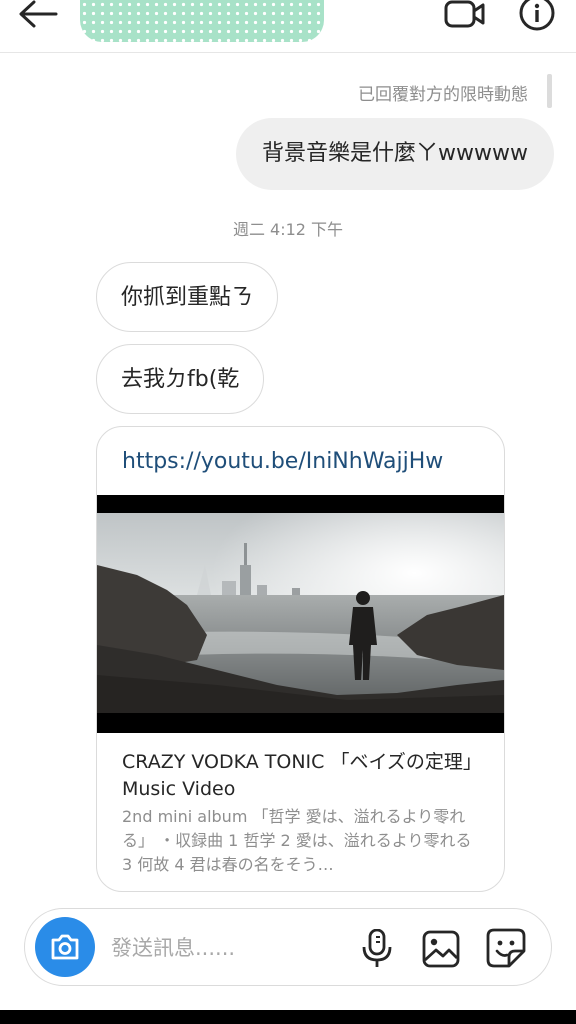 The width and height of the screenshot is (576, 1024). Describe the element at coordinates (549, 91) in the screenshot. I see `story-reply-indicator` at that location.